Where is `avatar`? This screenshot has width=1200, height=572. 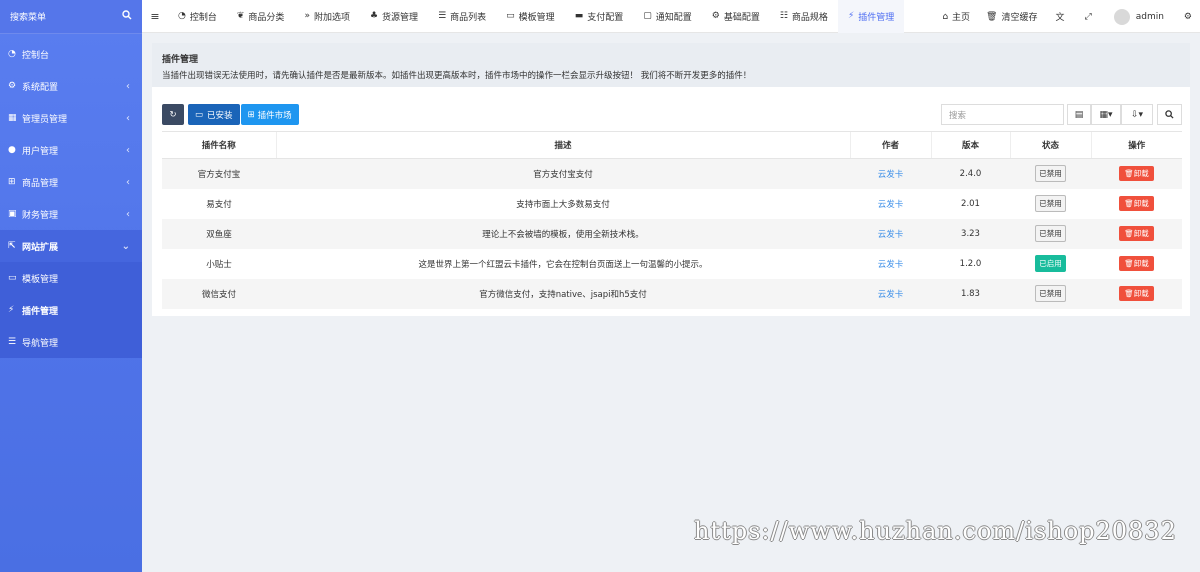 avatar is located at coordinates (1121, 16).